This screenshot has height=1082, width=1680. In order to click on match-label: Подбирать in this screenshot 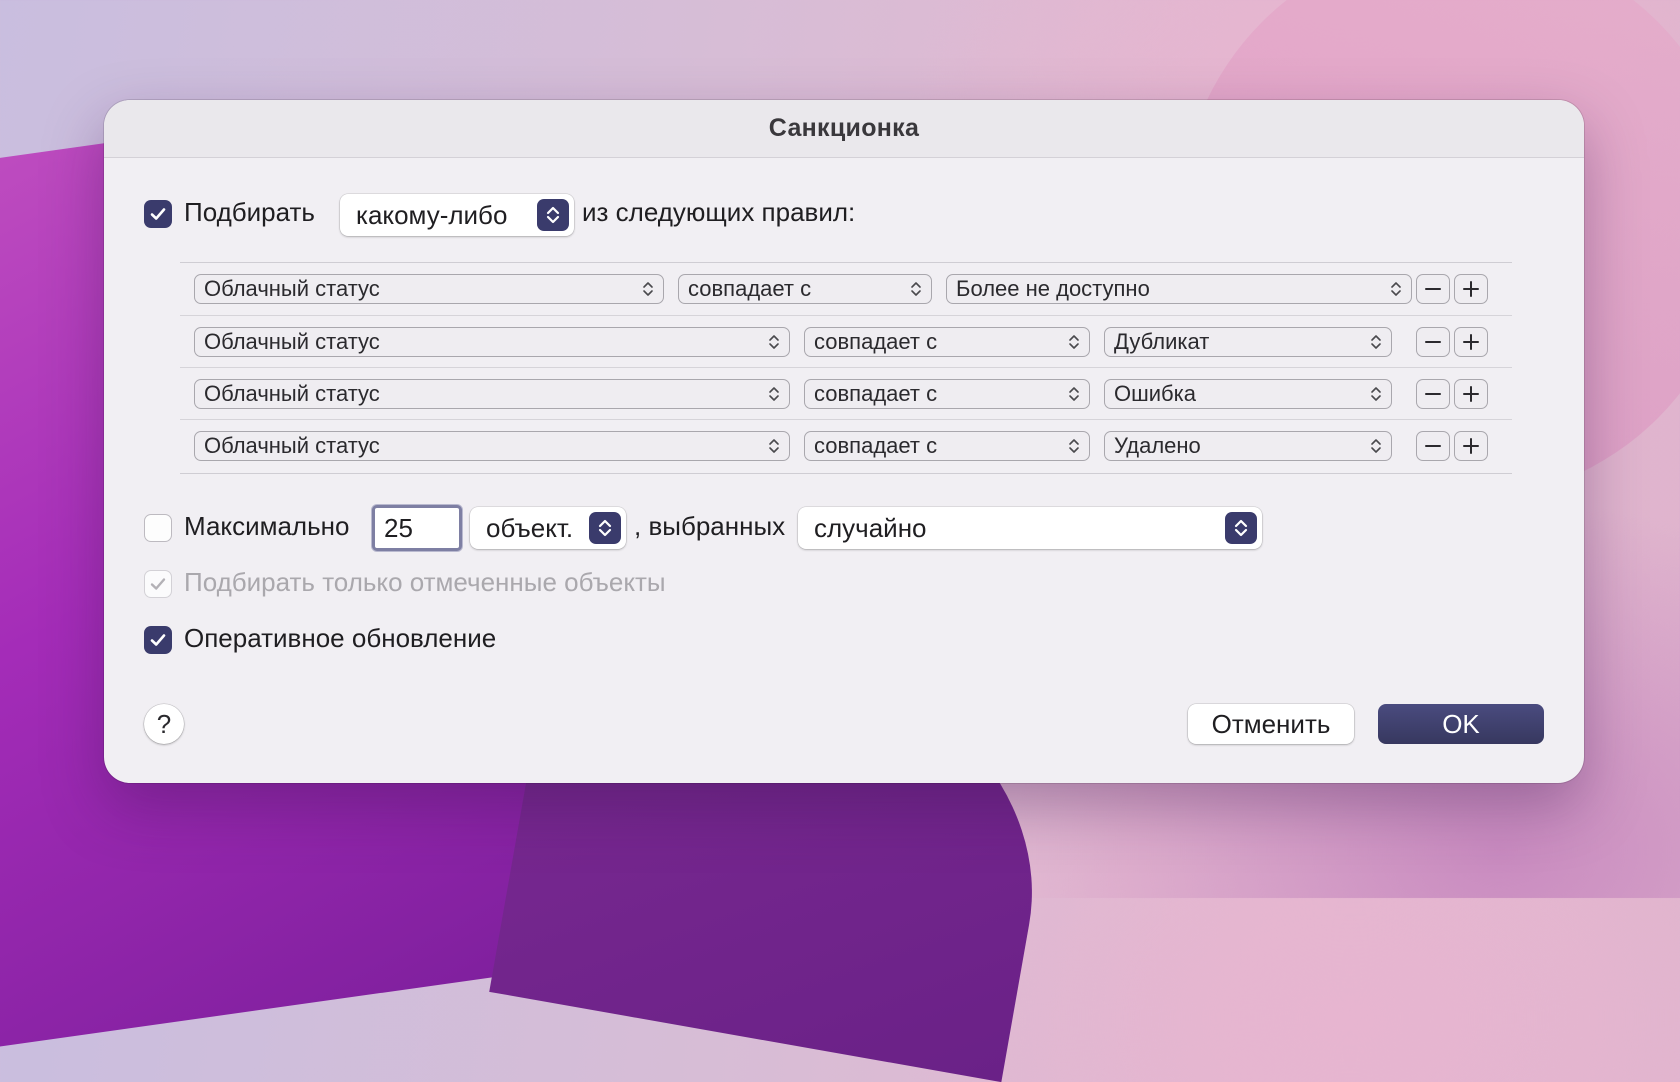, I will do `click(249, 212)`.